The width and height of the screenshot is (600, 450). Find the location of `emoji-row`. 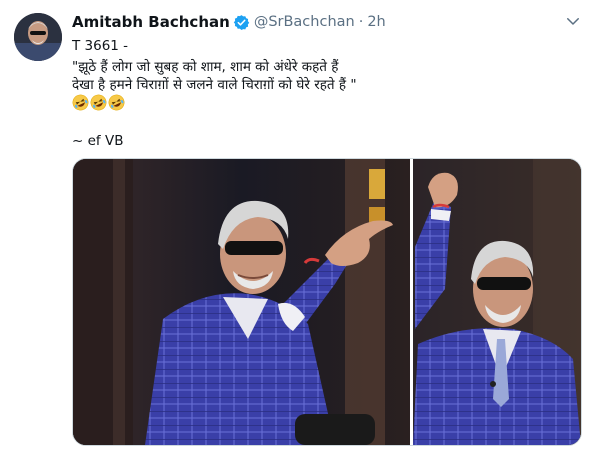

emoji-row is located at coordinates (99, 102).